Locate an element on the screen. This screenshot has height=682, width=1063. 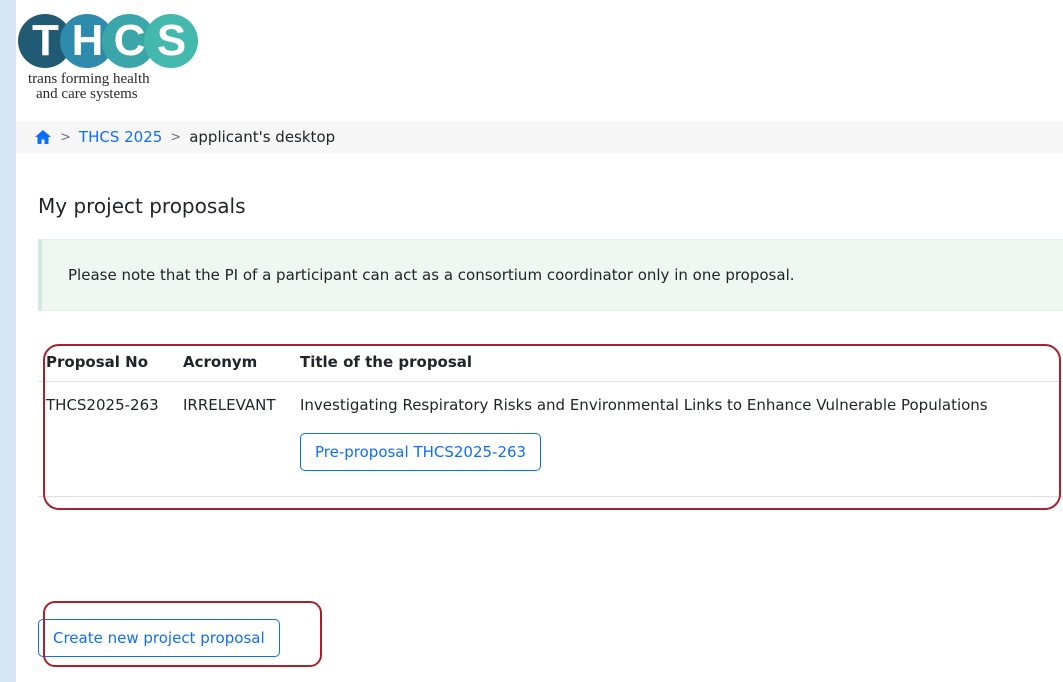
logo-tagline-line1: trans forming health is located at coordinates (89, 79).